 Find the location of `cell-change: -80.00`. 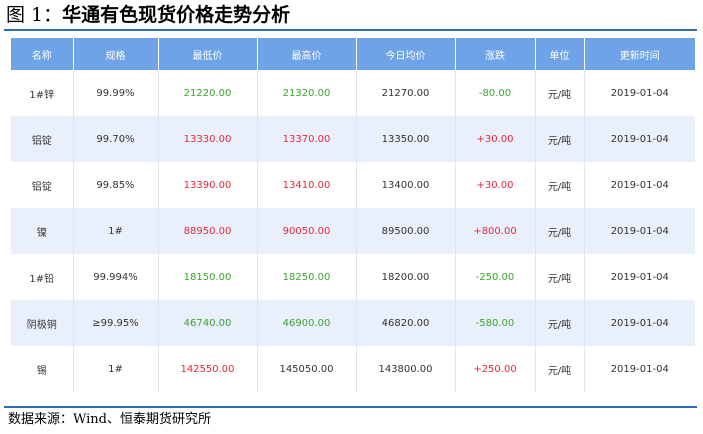

cell-change: -80.00 is located at coordinates (495, 93).